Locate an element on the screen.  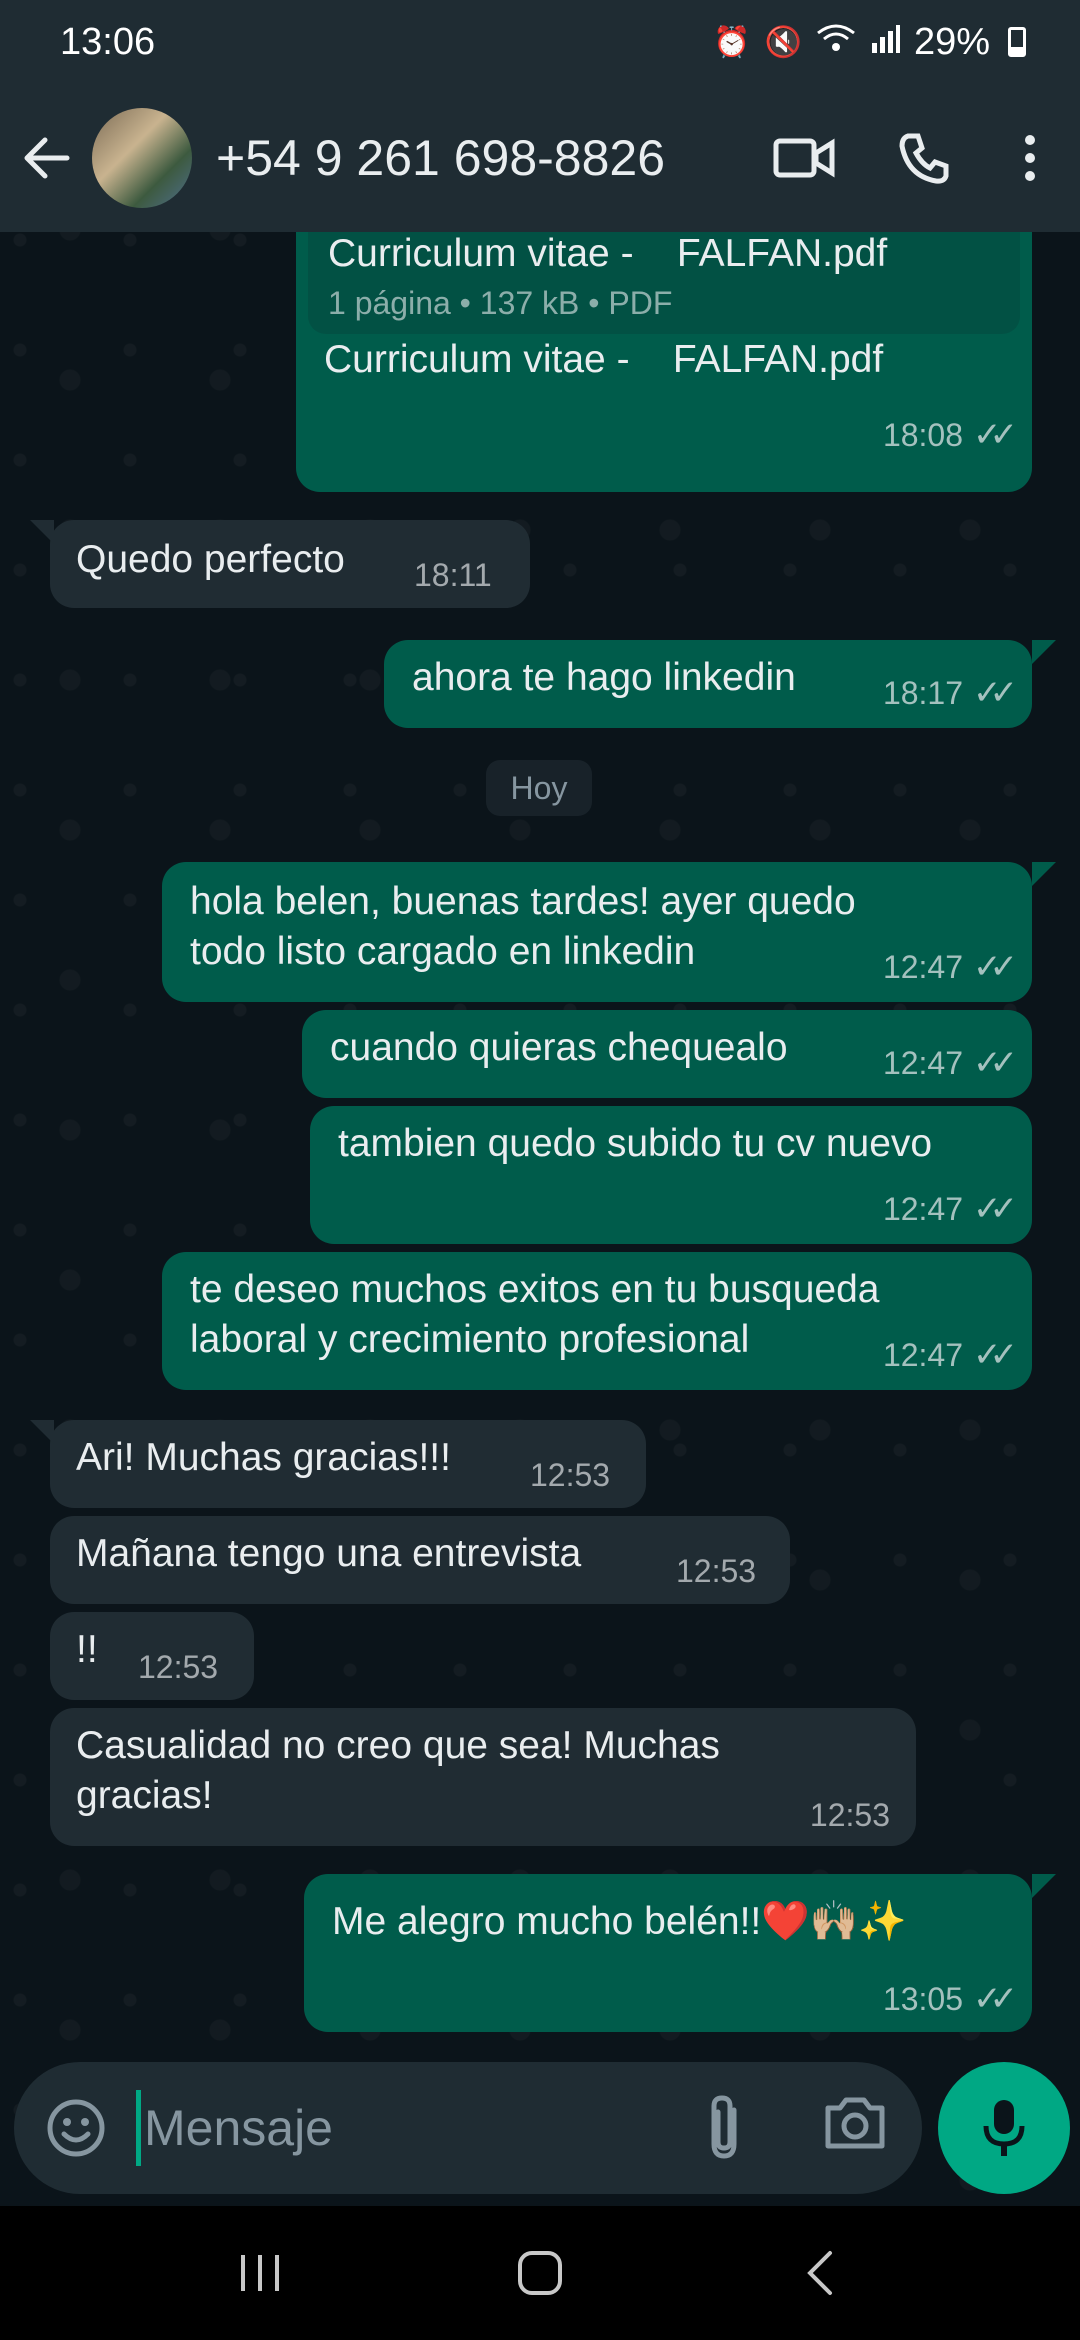
back-nav-icon is located at coordinates (819, 2273).